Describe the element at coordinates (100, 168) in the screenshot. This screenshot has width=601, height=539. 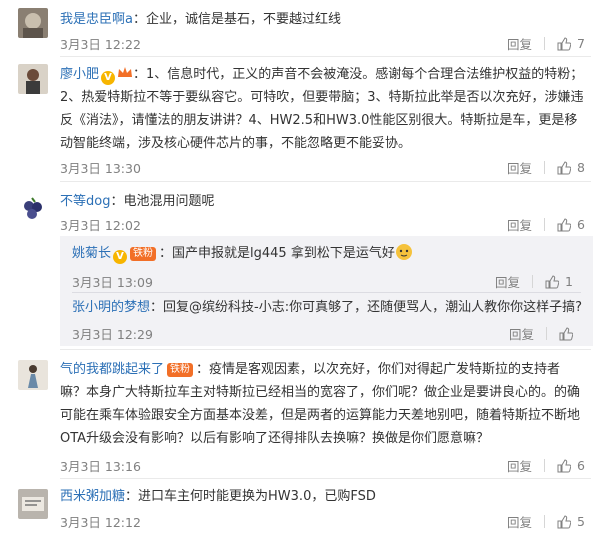
I see `timestamp: 3月3日 13:30` at that location.